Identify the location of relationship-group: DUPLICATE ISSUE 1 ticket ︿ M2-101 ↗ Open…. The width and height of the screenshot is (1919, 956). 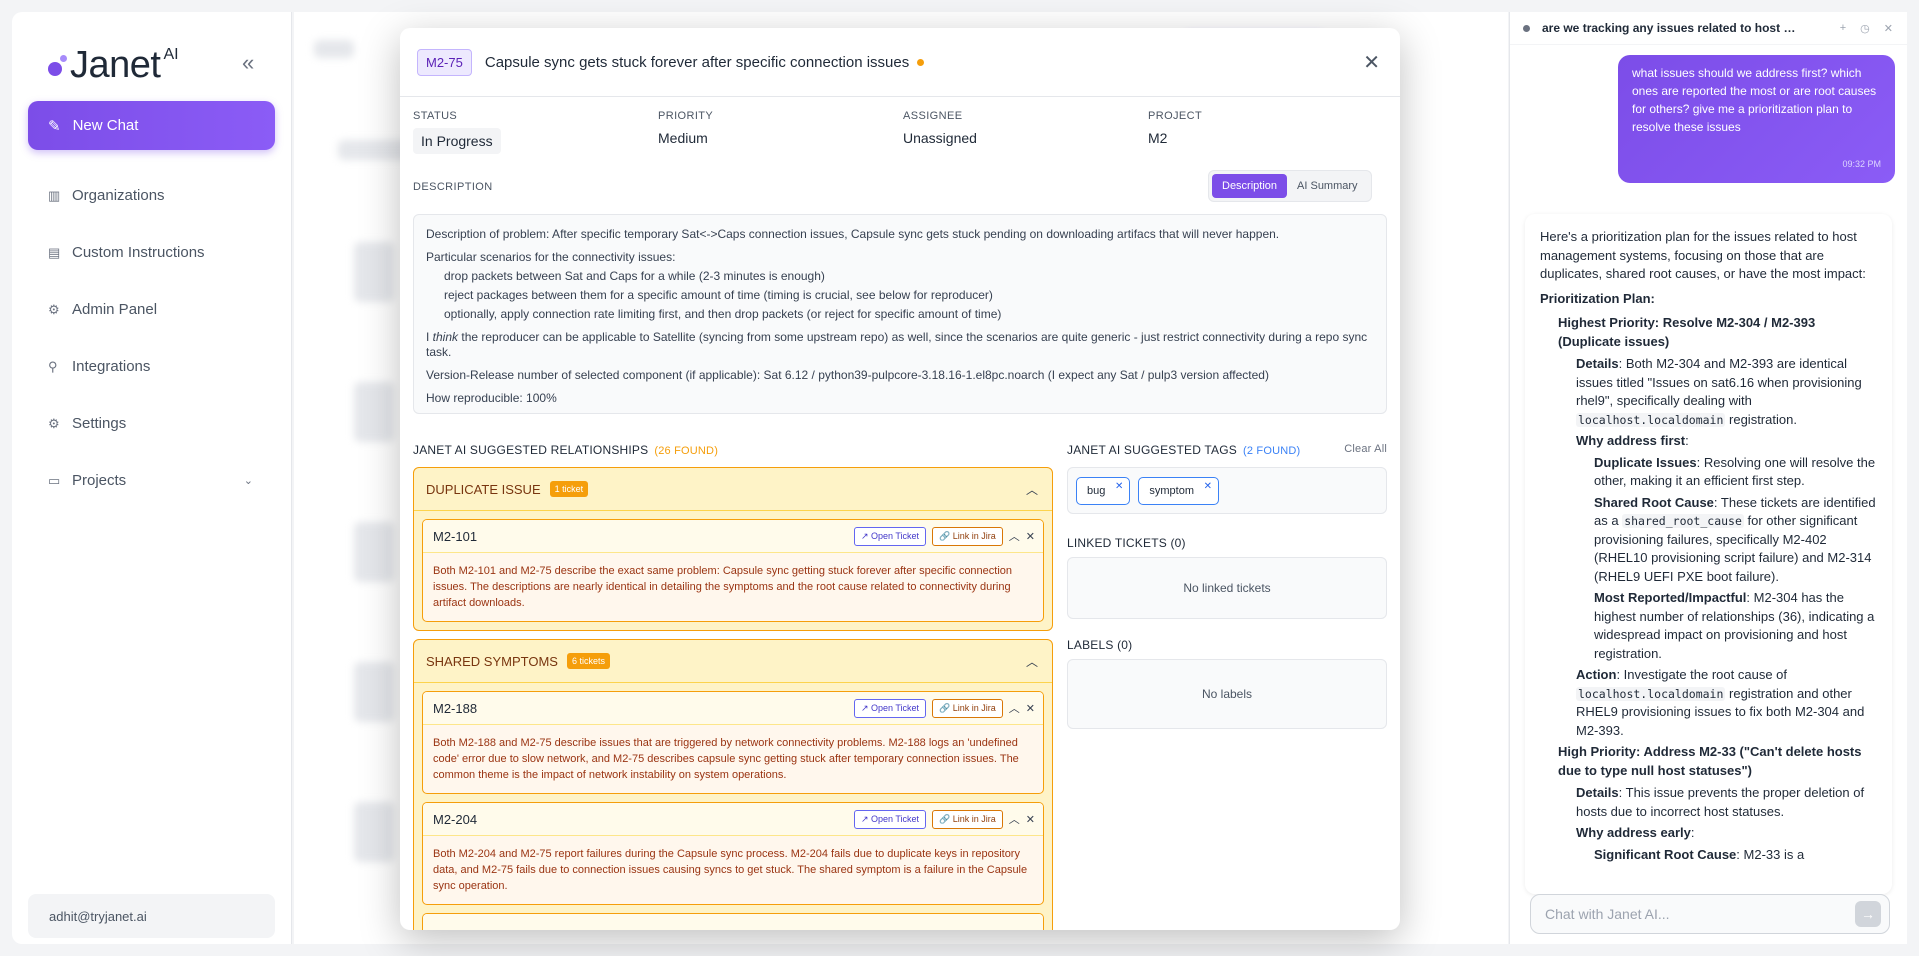
(733, 549).